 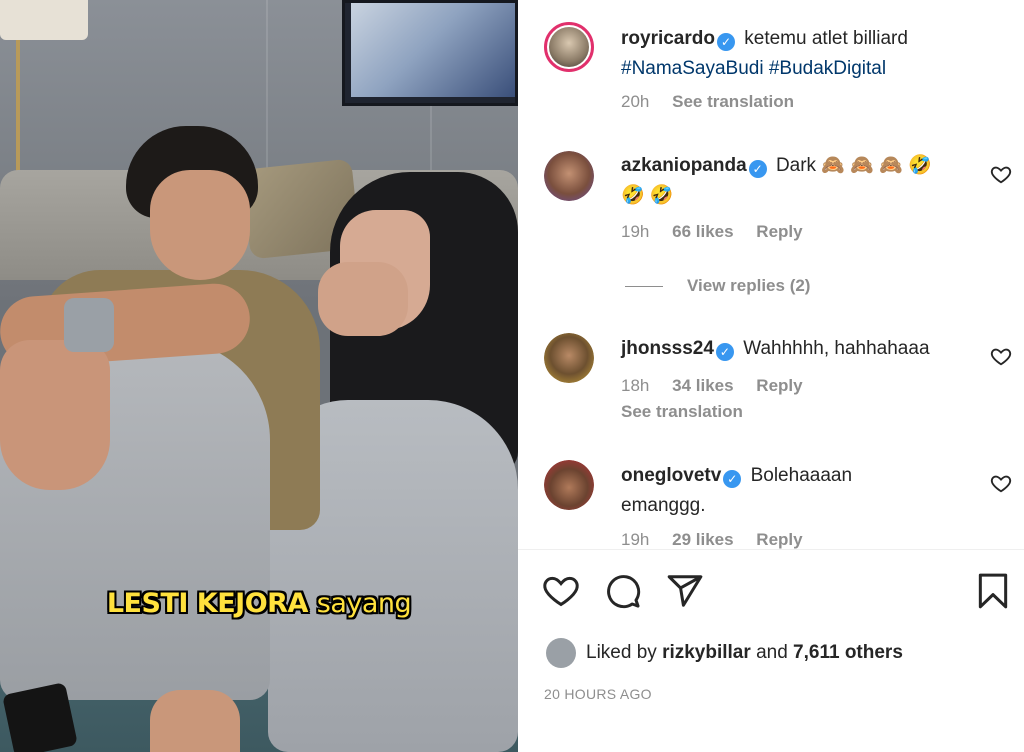 What do you see at coordinates (853, 165) in the screenshot?
I see `comment-body: Dark 🙈 🙈 🙈 🤣` at bounding box center [853, 165].